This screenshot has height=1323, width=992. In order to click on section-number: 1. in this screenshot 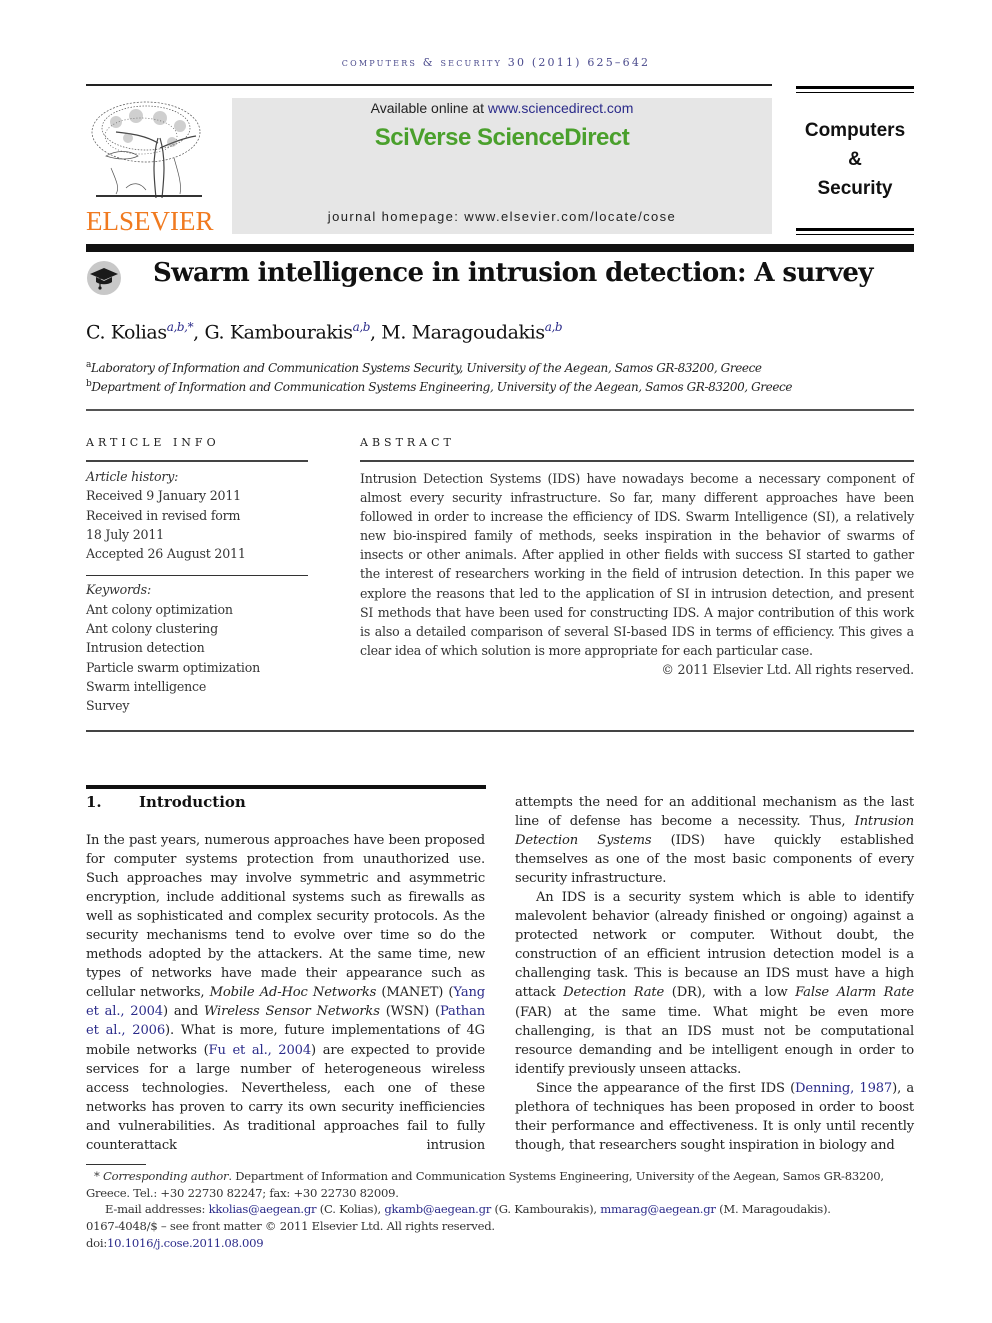, I will do `click(94, 802)`.